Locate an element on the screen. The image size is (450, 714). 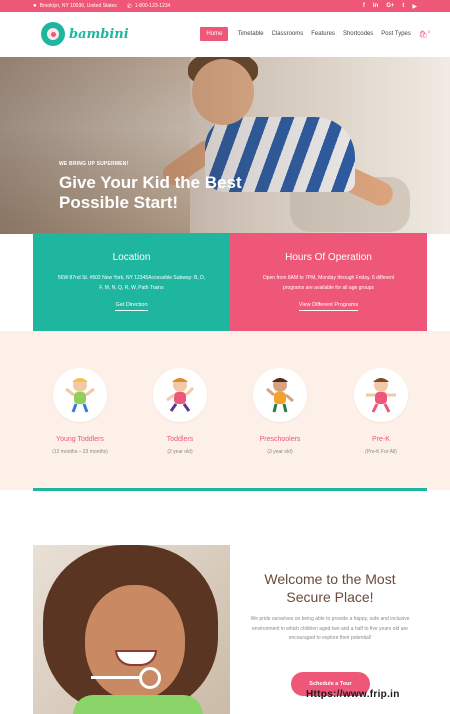
address-text: Brooklyn, NY 10036, United States is located at coordinates (78, 6).